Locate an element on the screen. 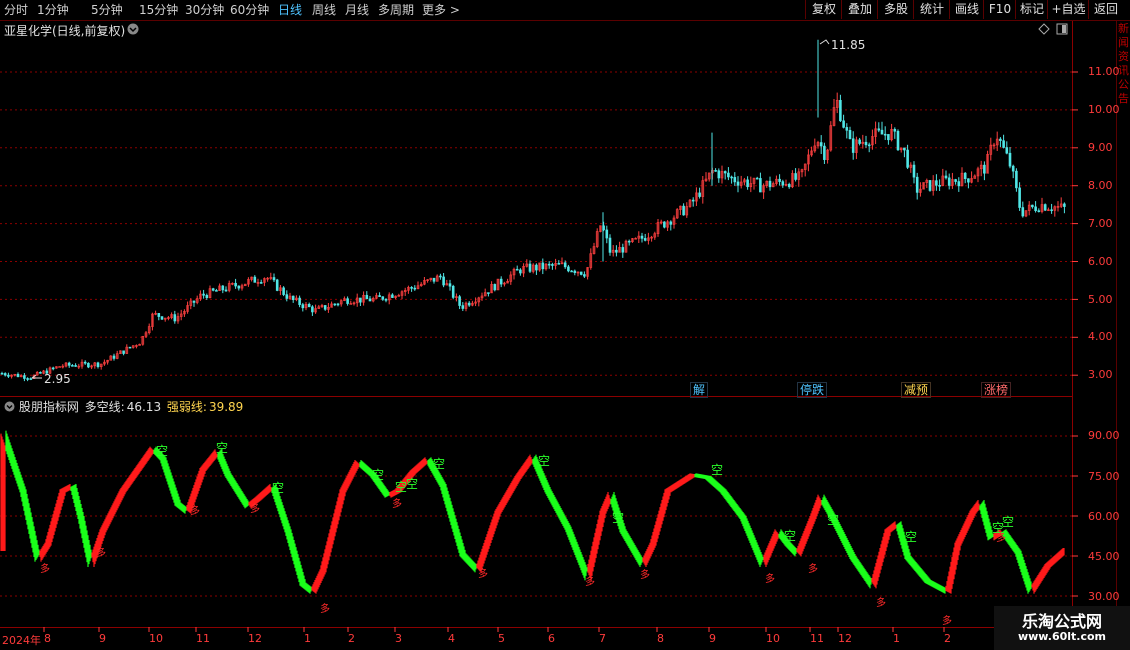 This screenshot has width=1130, height=650. event-marker-top-list: 涨榜 is located at coordinates (996, 390).